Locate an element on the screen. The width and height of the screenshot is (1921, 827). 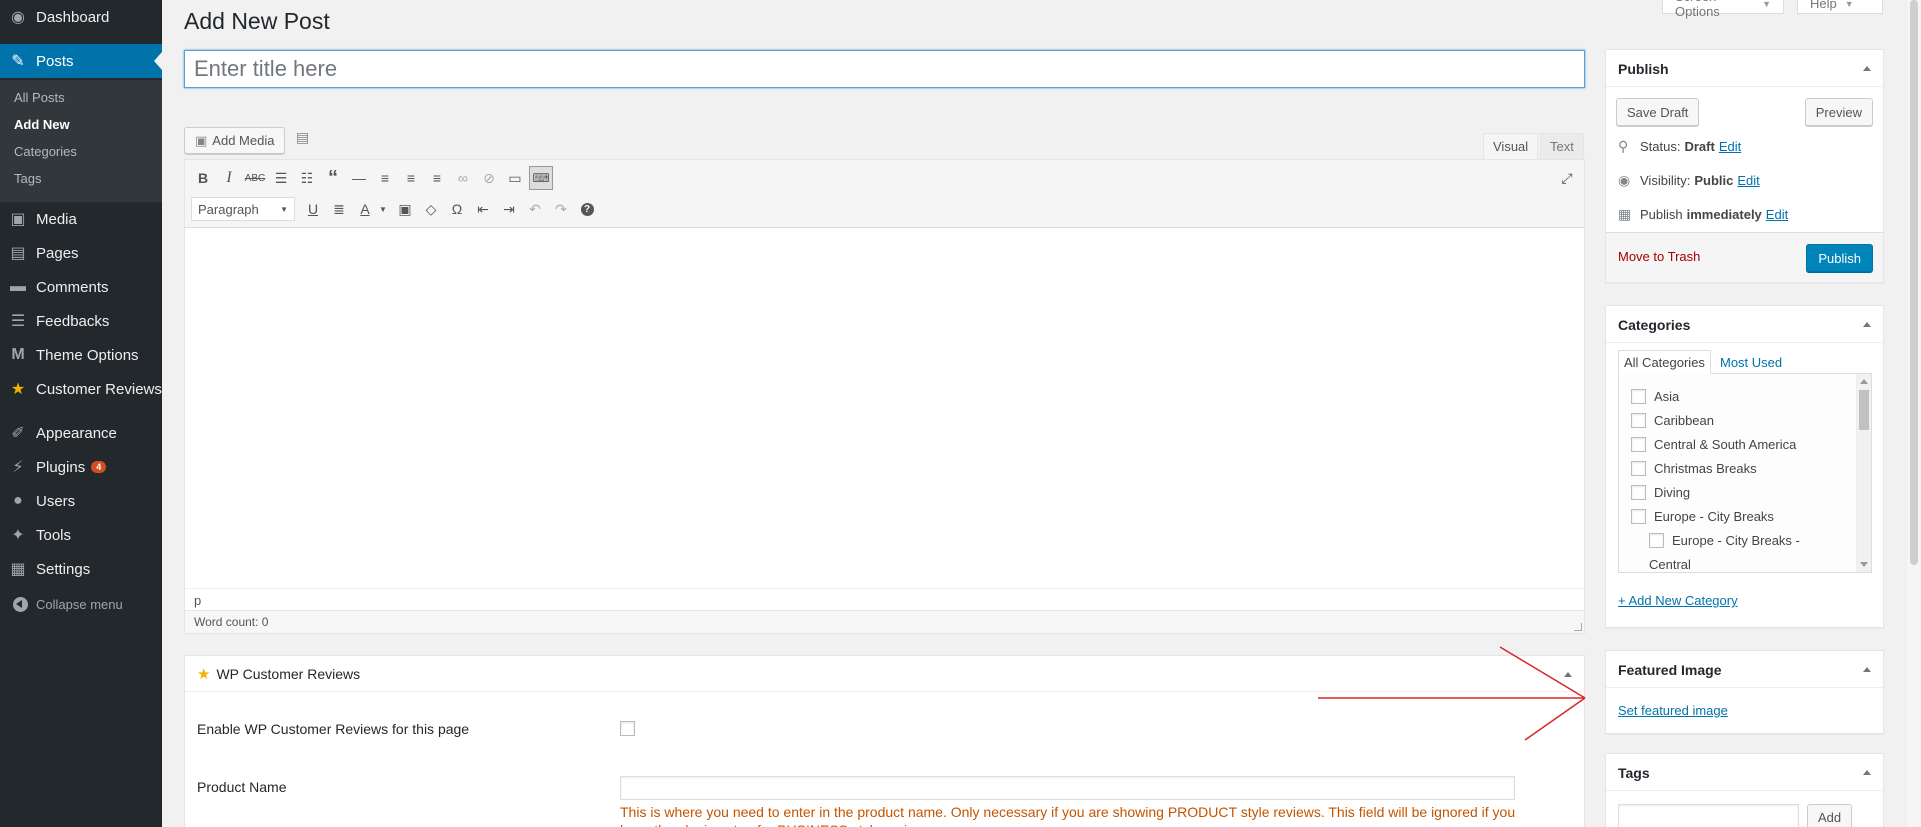
italic-icon: I is located at coordinates (229, 178).